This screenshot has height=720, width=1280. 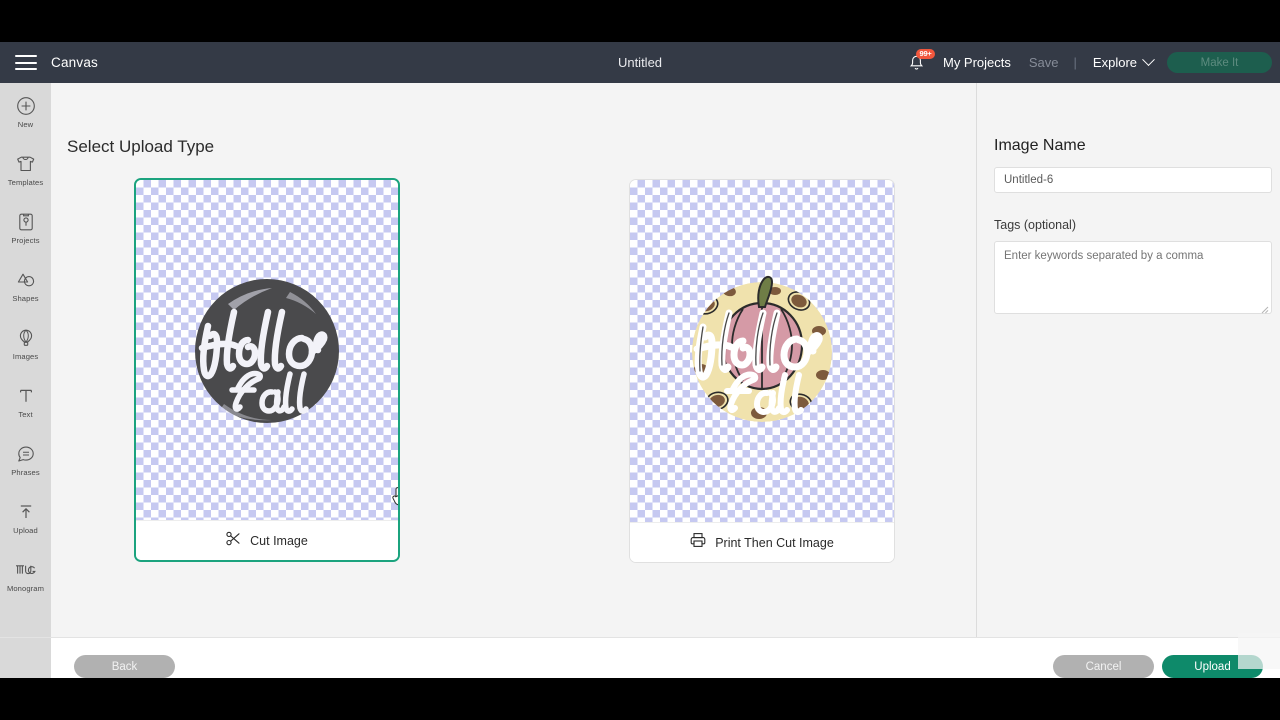 What do you see at coordinates (279, 540) in the screenshot?
I see `cut-image-label: Cut Image` at bounding box center [279, 540].